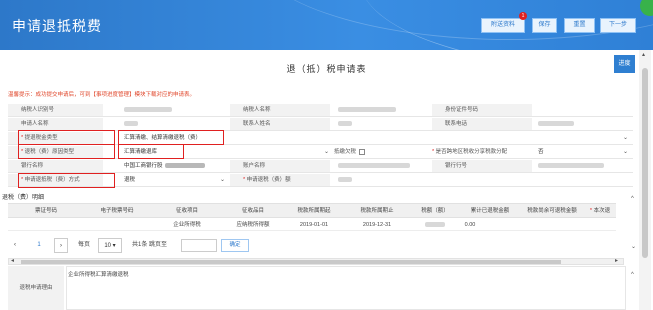  I want to click on attachment-count-badge: 1, so click(523, 16).